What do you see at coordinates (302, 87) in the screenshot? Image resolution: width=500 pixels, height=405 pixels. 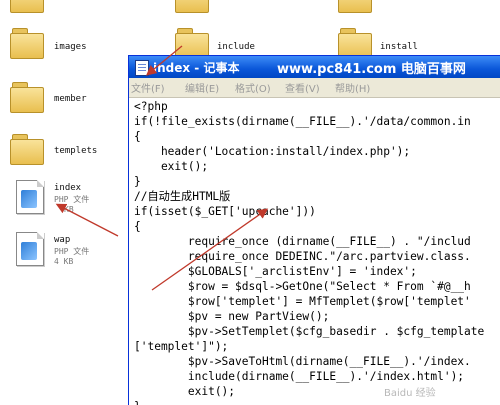 I see `menu-view: 查看(V)` at bounding box center [302, 87].